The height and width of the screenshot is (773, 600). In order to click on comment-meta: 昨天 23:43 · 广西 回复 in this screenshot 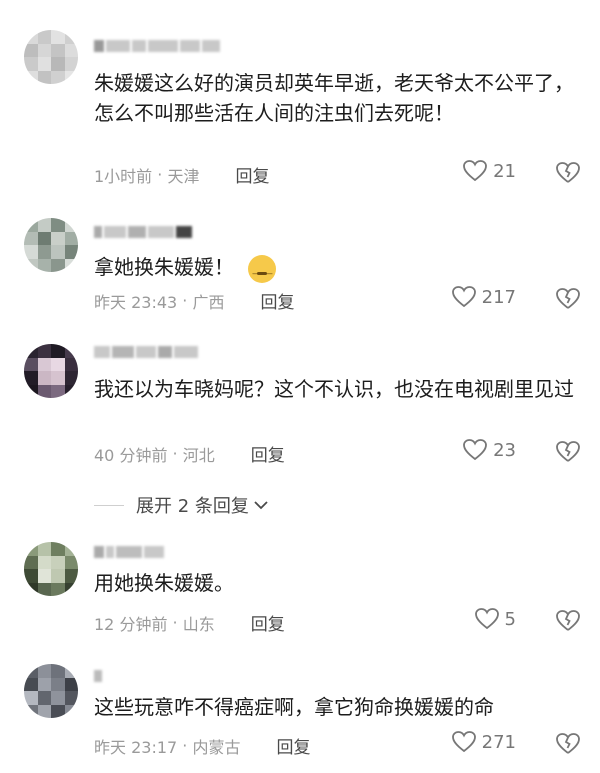, I will do `click(194, 300)`.